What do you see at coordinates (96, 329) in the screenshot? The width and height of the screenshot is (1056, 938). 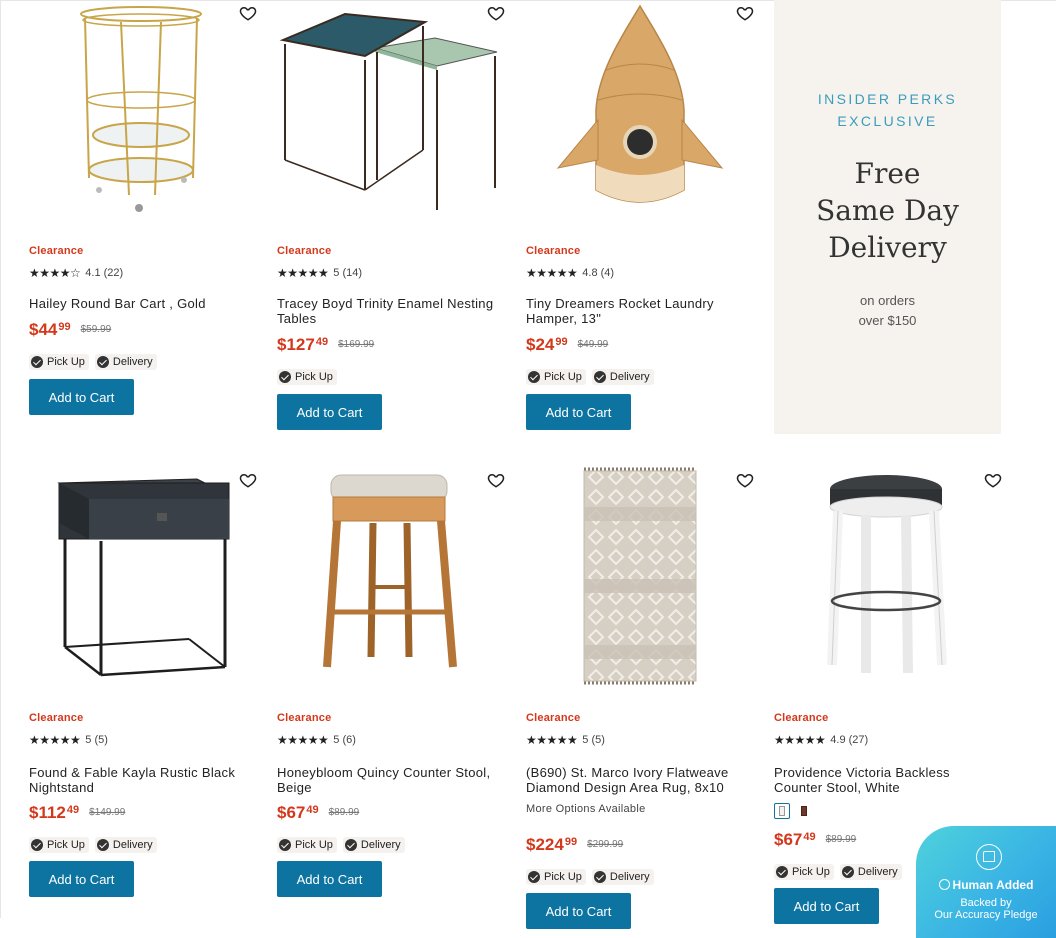 I see `original-price: $59.99` at bounding box center [96, 329].